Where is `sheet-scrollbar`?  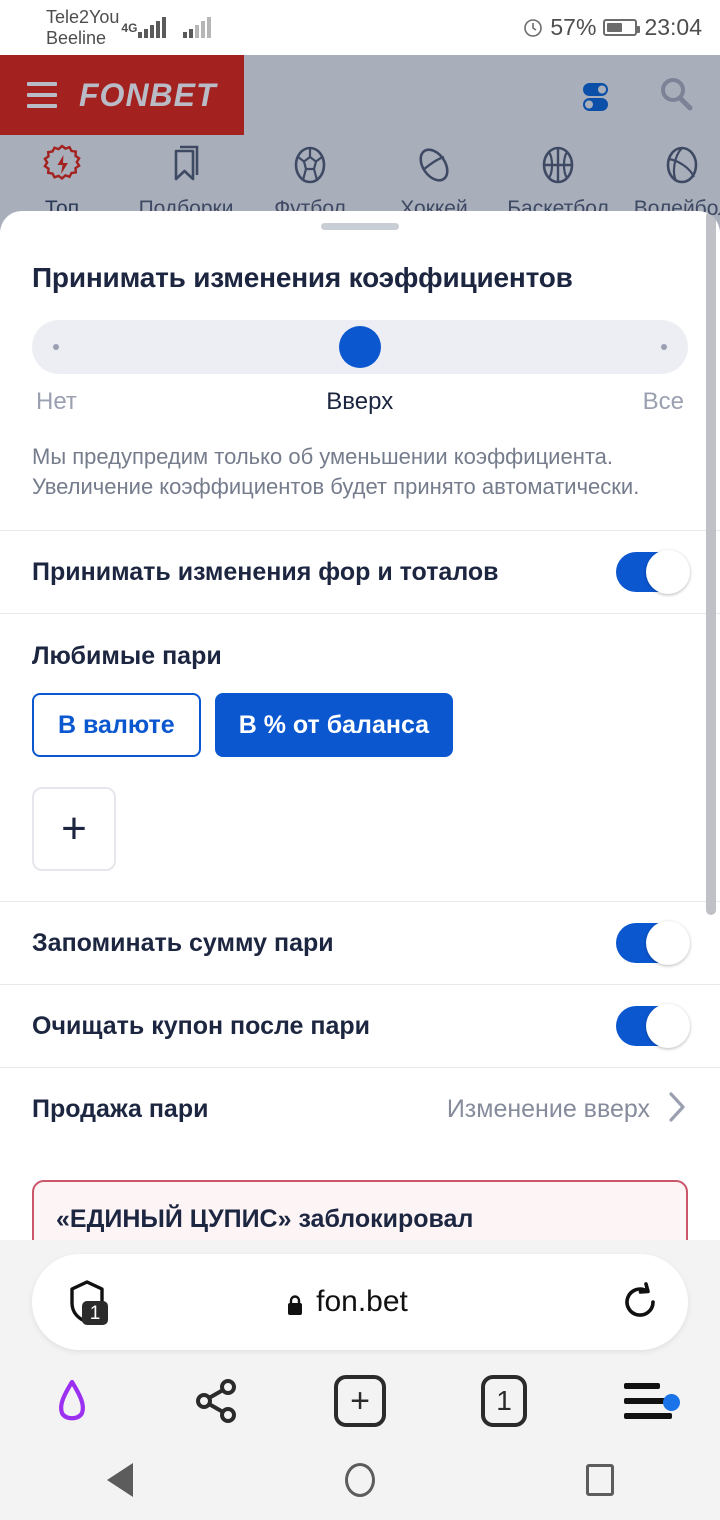 sheet-scrollbar is located at coordinates (711, 563).